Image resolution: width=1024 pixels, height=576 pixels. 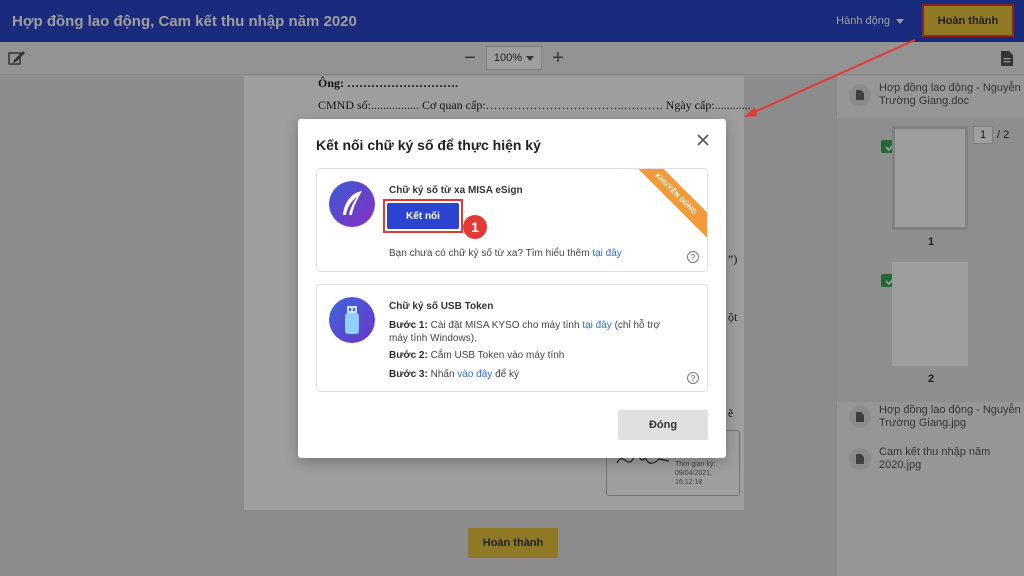 What do you see at coordinates (663, 425) in the screenshot?
I see `close-dialog-button: Đóng` at bounding box center [663, 425].